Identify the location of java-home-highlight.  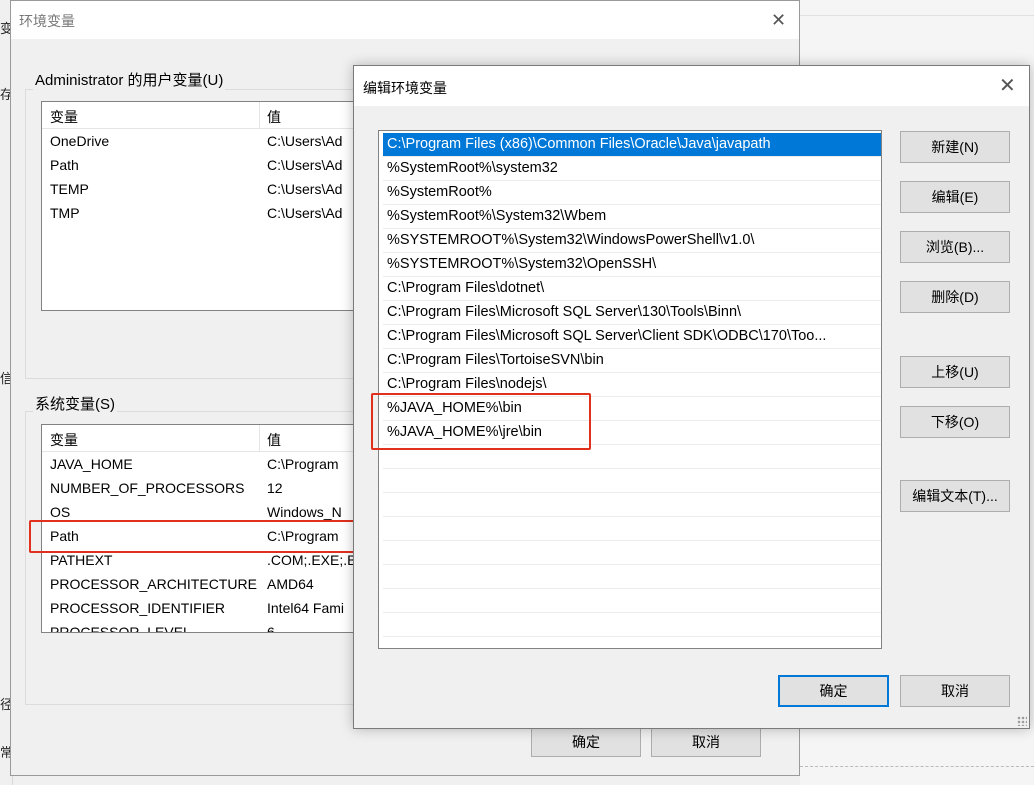
(481, 421).